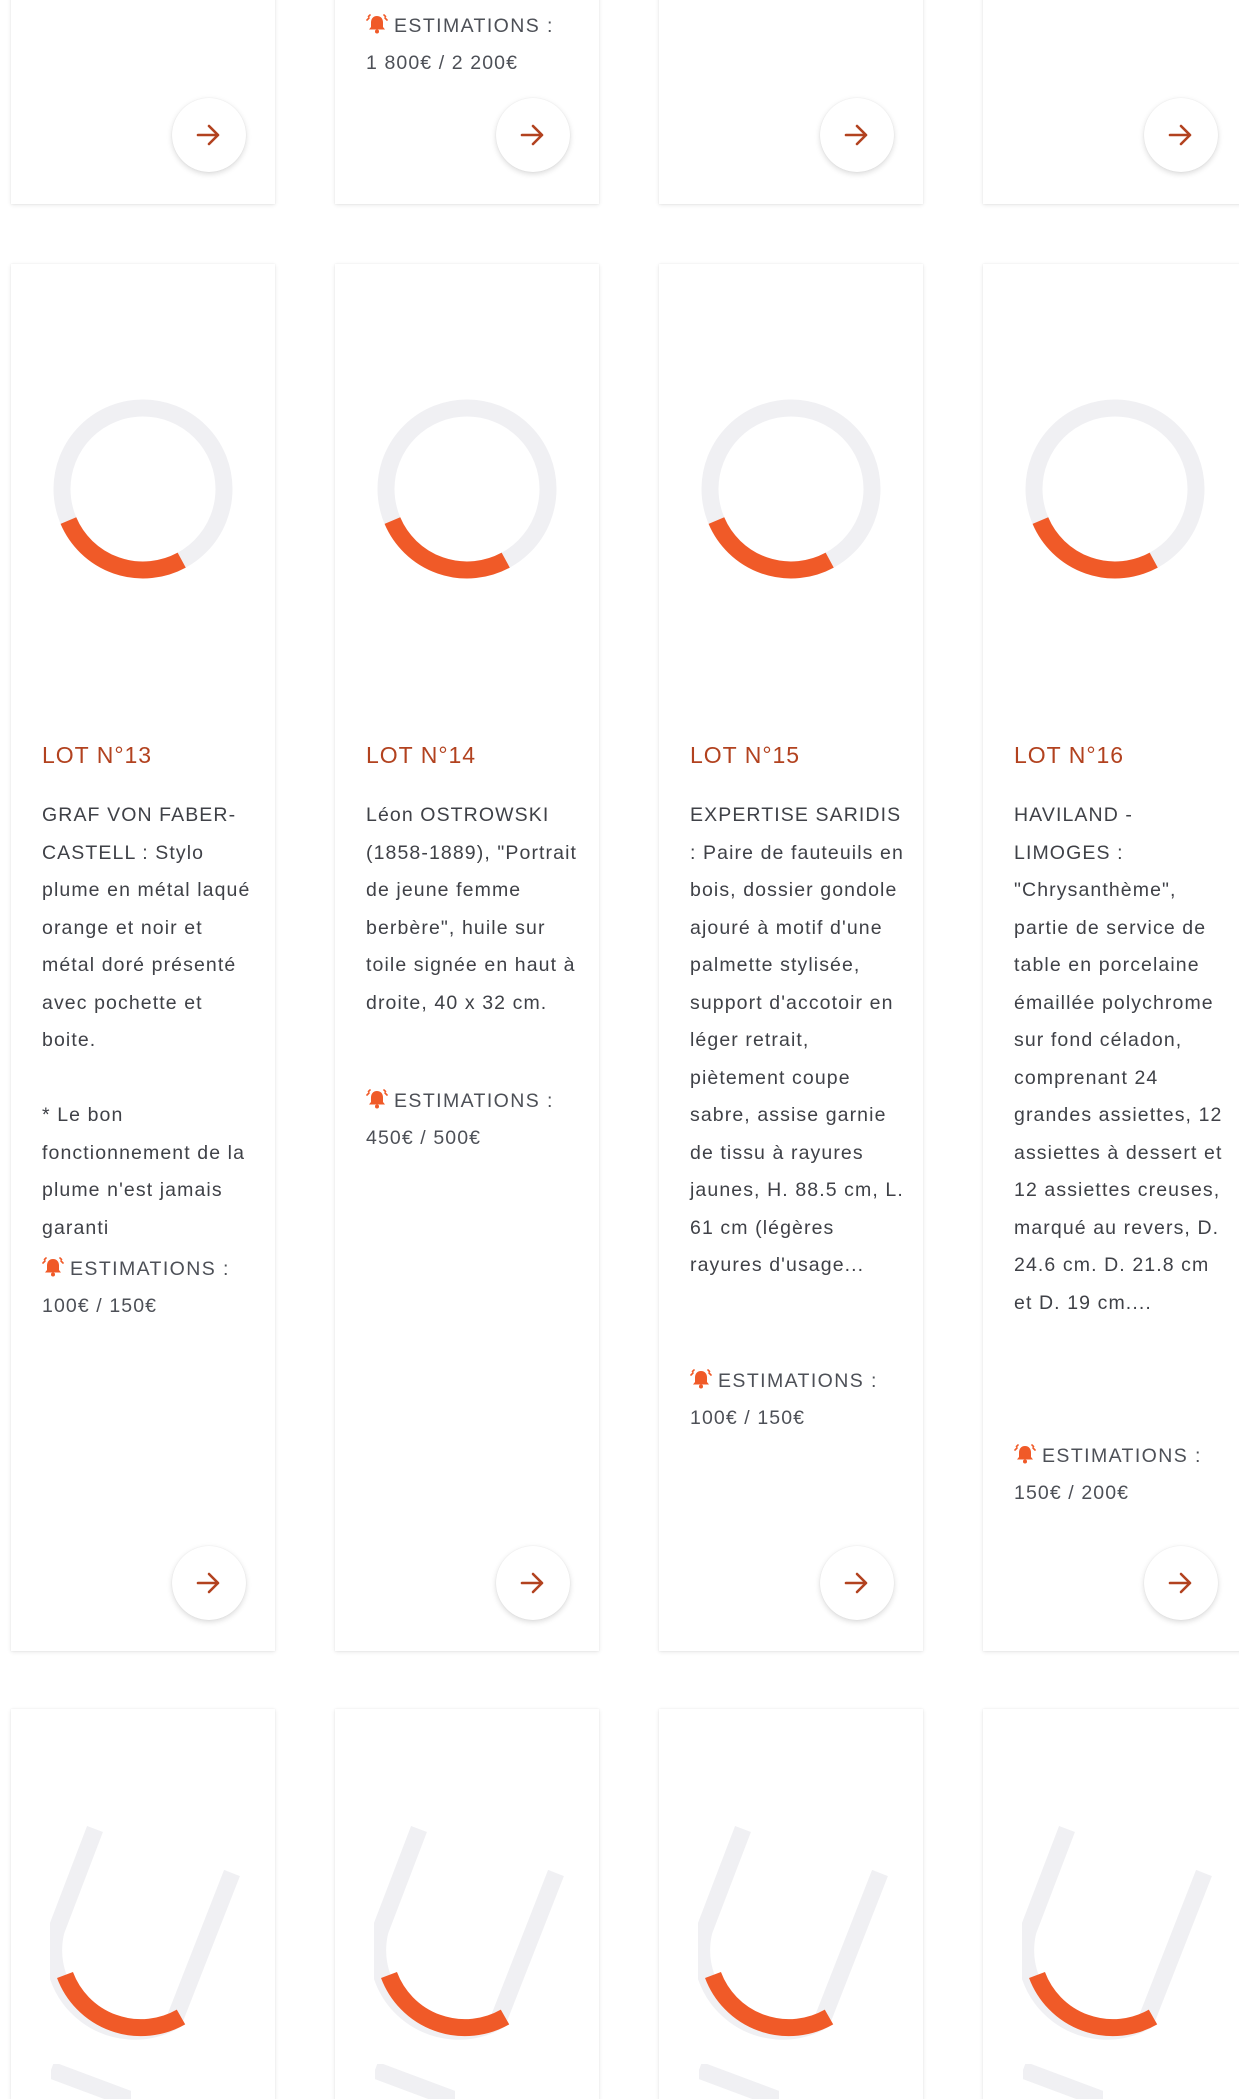 The height and width of the screenshot is (2099, 1239). Describe the element at coordinates (467, 102) in the screenshot. I see `lot-card: ESTIMATIONS : 1 800€ / 2 200€` at that location.